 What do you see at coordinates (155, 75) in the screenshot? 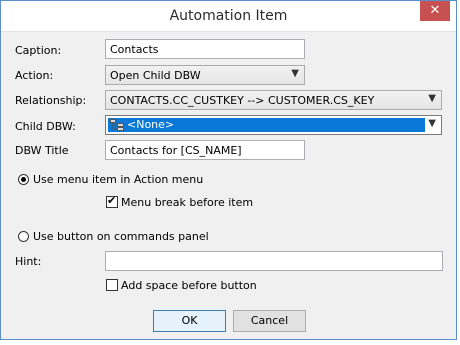
I see `action-value: Open Child DBW` at bounding box center [155, 75].